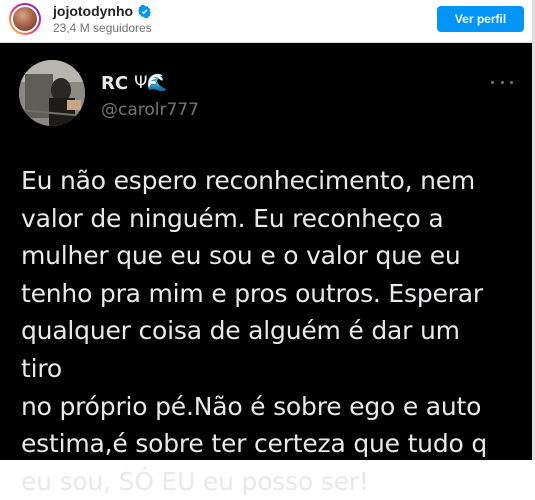 Image resolution: width=535 pixels, height=500 pixels. Describe the element at coordinates (251, 406) in the screenshot. I see `tweet-line: no próprio pé.Não é sobre ego e auto` at that location.